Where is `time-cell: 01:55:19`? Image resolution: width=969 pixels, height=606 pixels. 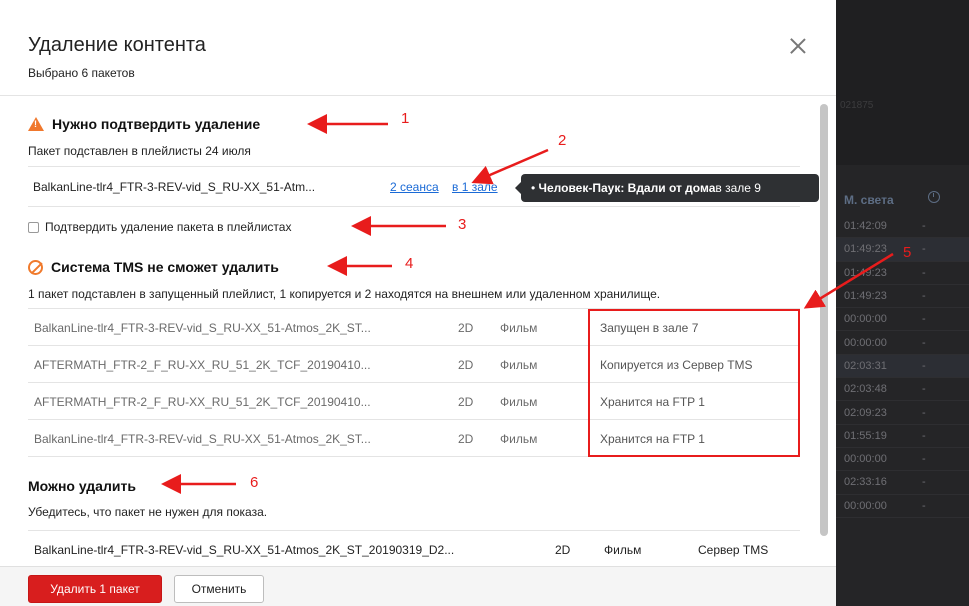
time-cell: 01:55:19 is located at coordinates (865, 435).